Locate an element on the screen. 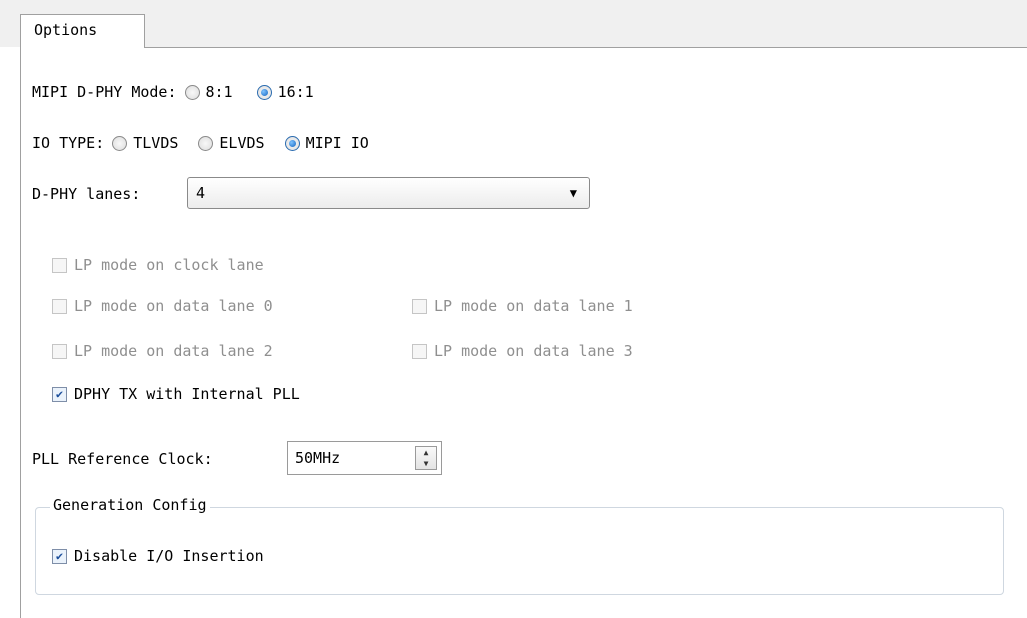  dphy-tx-pll-row: ✔ DPHY TX with Internal PLL is located at coordinates (176, 394).